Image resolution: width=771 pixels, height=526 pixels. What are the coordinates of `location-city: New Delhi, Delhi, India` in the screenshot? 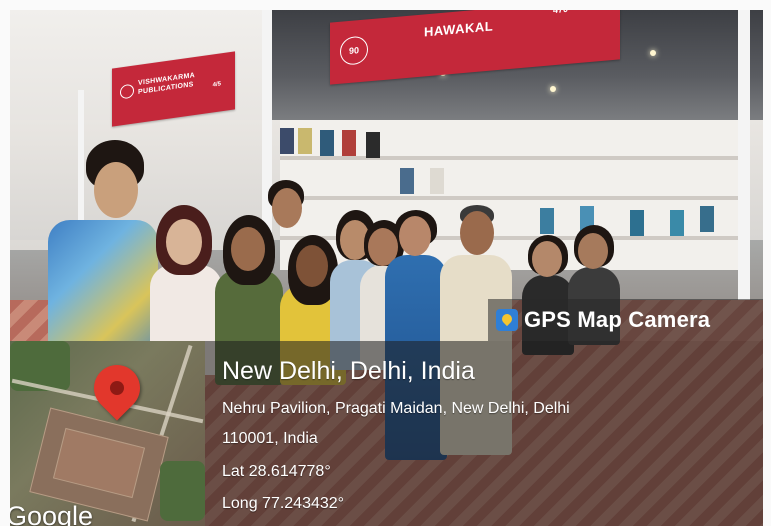 It's located at (348, 371).